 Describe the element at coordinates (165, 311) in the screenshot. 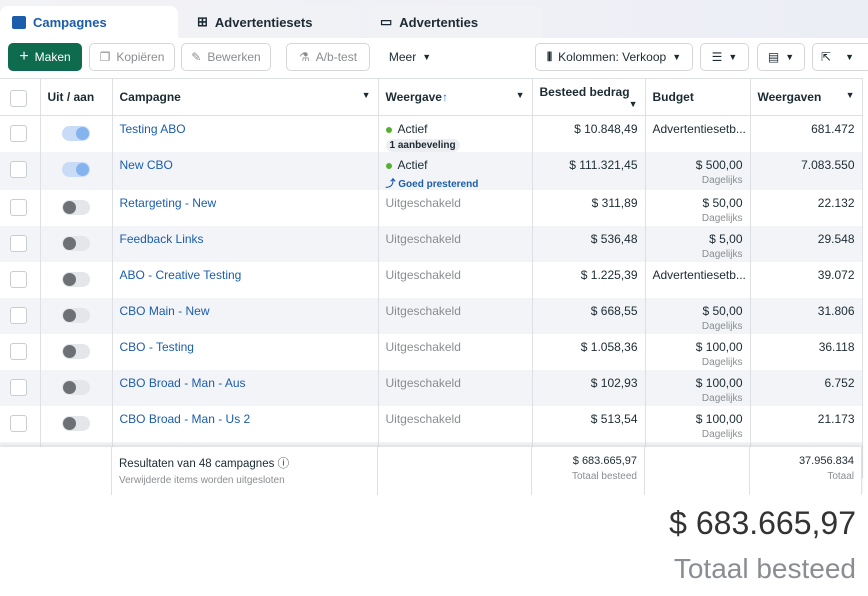

I see `campaign-name-link: CBO Main - New` at that location.